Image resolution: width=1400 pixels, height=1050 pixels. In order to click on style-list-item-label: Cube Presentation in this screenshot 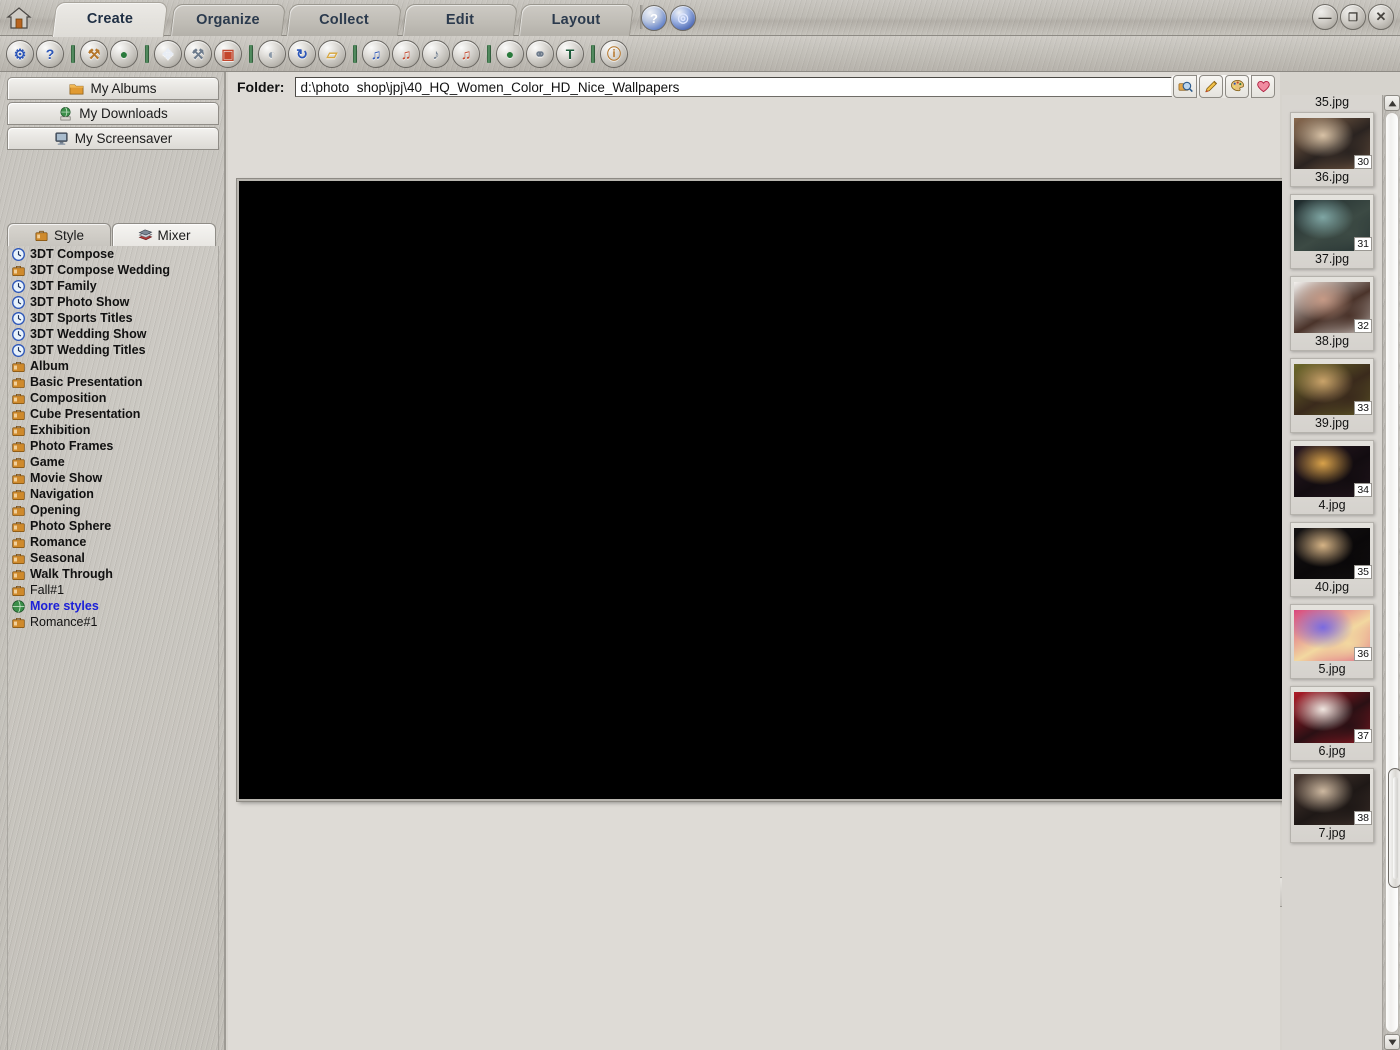, I will do `click(85, 414)`.